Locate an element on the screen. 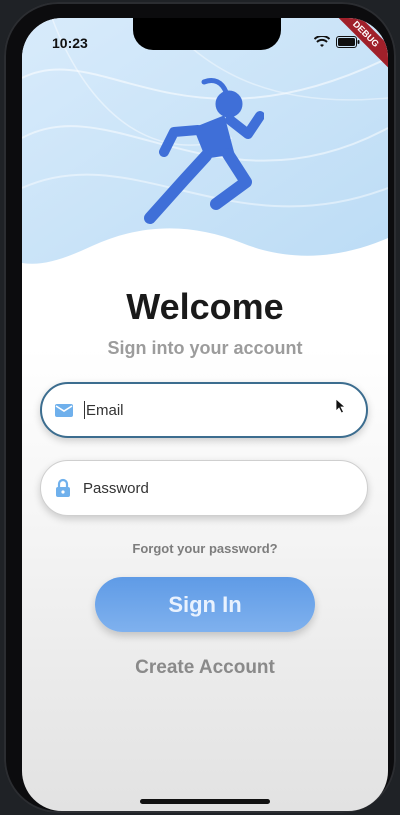 This screenshot has width=400, height=815. text-caret is located at coordinates (84, 410).